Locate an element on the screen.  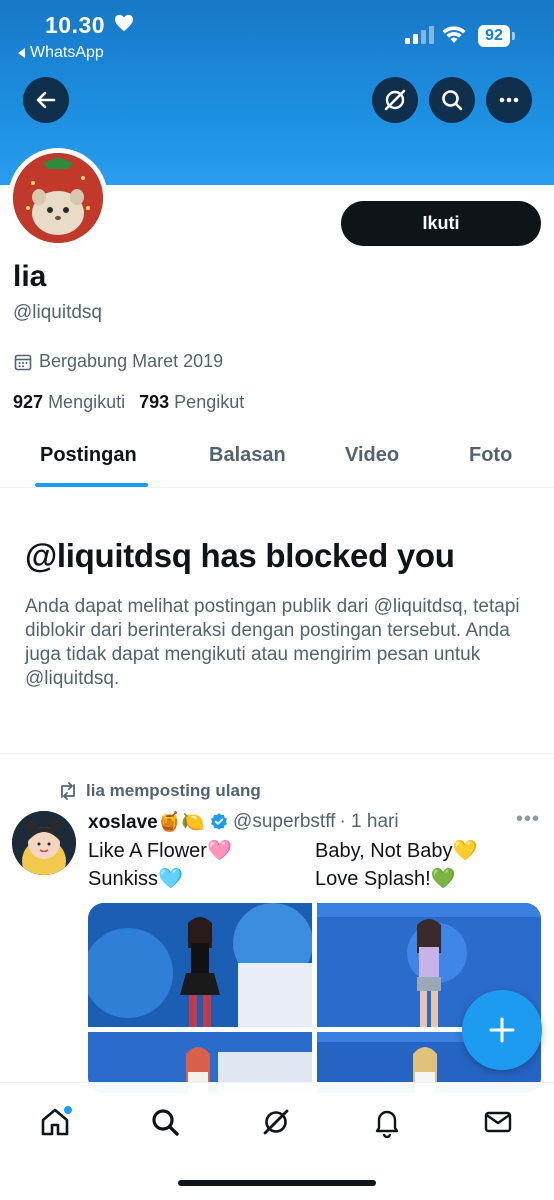
nav-notifications is located at coordinates (387, 1122).